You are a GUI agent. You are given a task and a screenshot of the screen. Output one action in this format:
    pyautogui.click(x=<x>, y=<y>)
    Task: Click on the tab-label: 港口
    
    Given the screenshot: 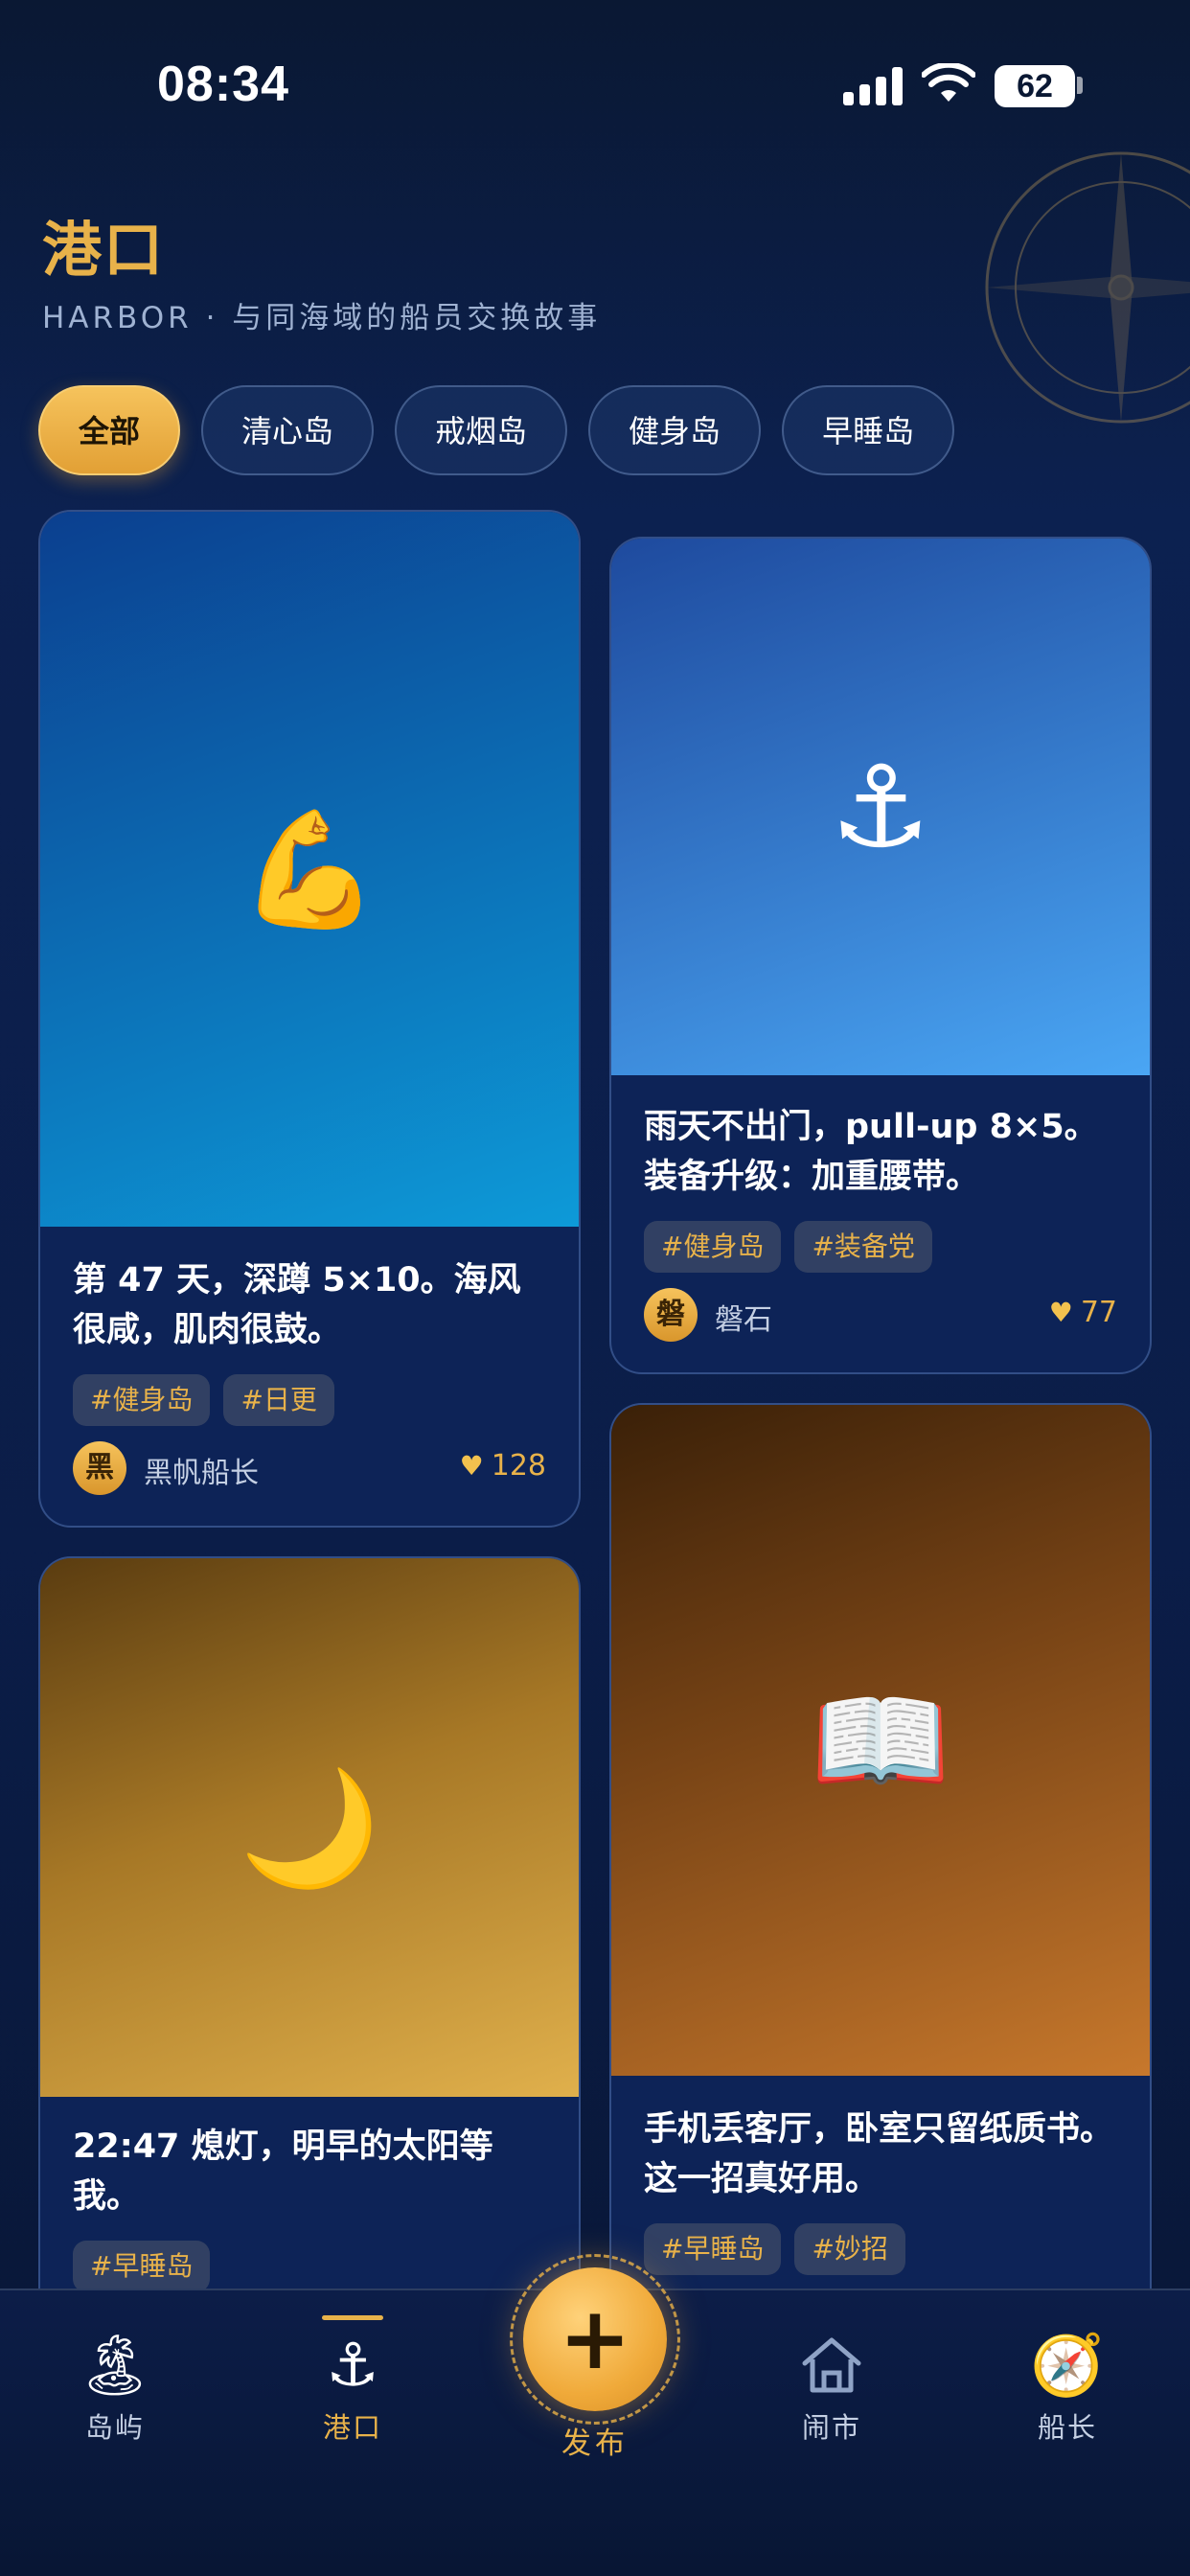 What is the action you would take?
    pyautogui.click(x=352, y=2427)
    